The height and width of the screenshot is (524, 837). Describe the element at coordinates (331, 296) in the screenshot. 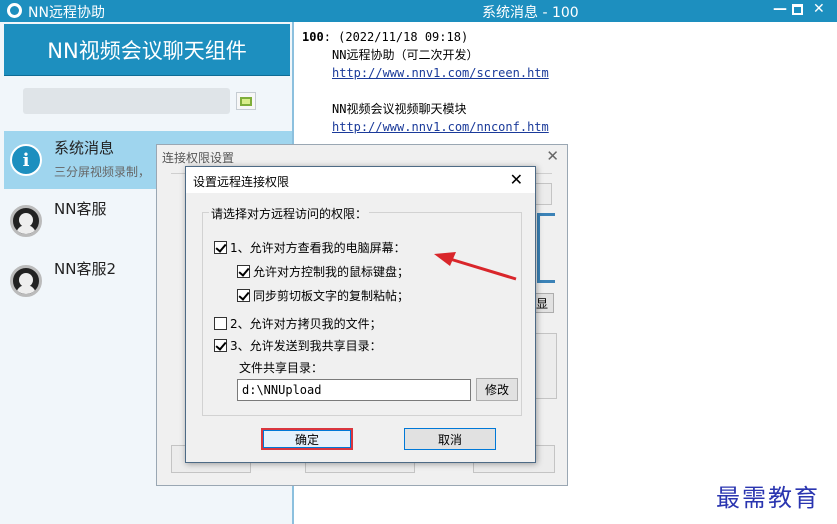

I see `option-label: 同步剪切板文字的复制粘帖；` at that location.